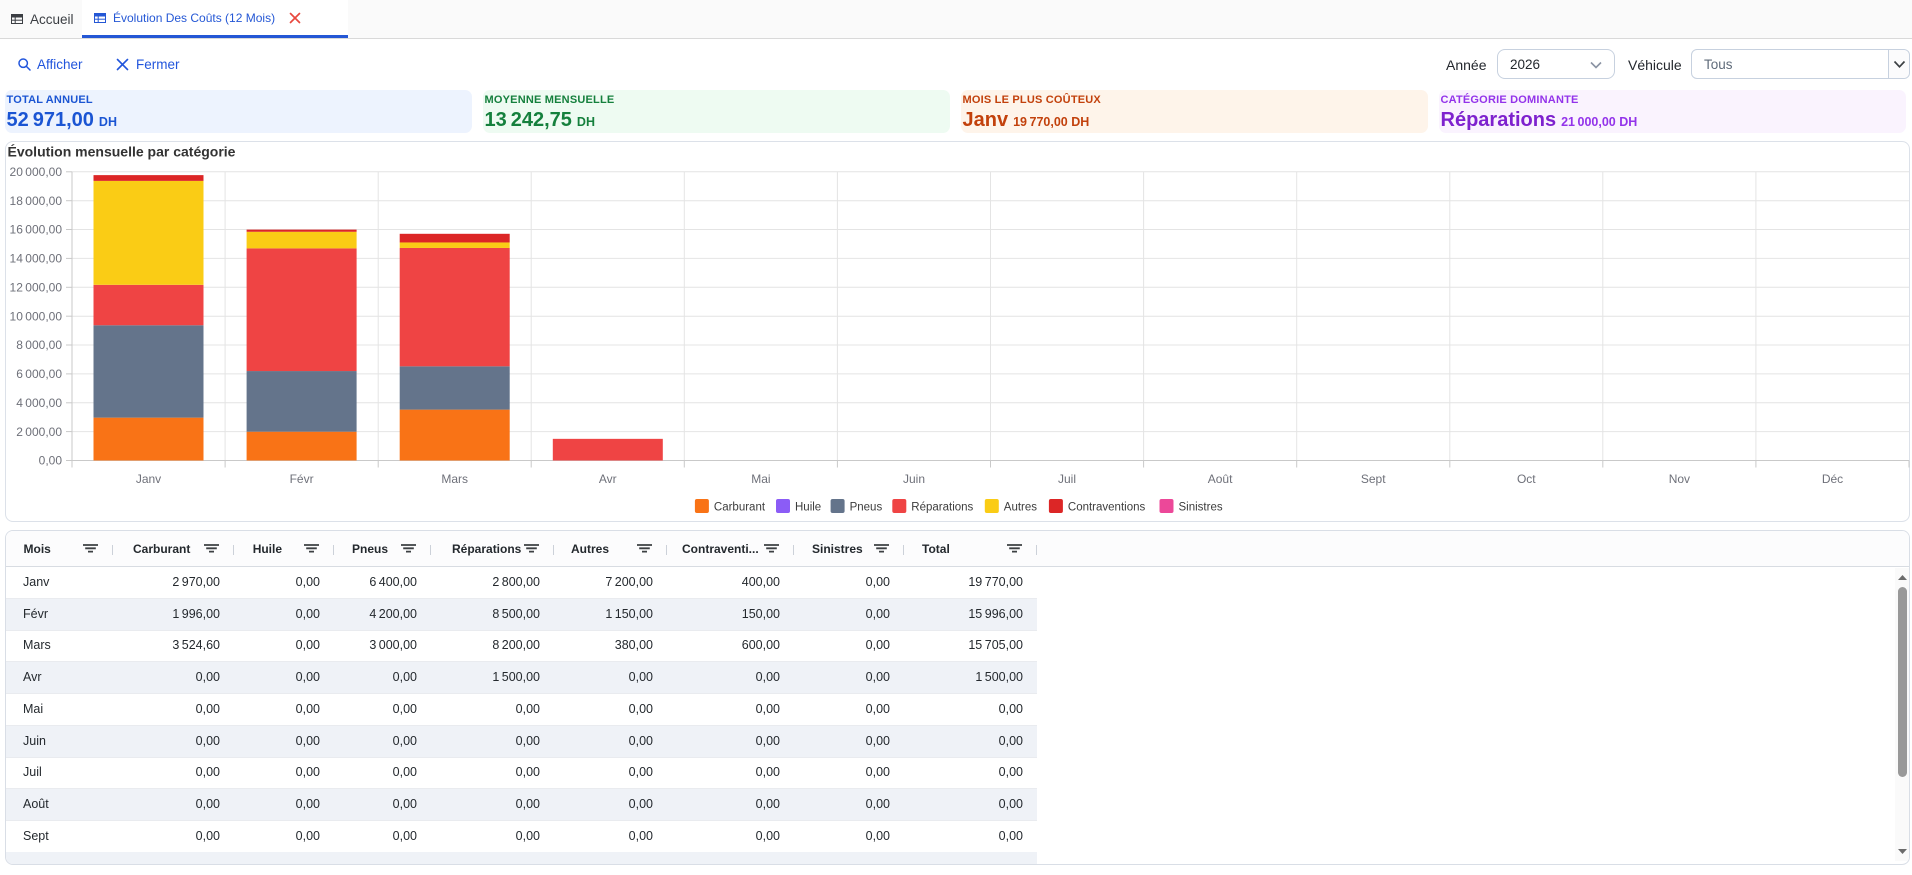 This screenshot has height=875, width=1912. I want to click on svg-text: 18 000,00, so click(36, 201).